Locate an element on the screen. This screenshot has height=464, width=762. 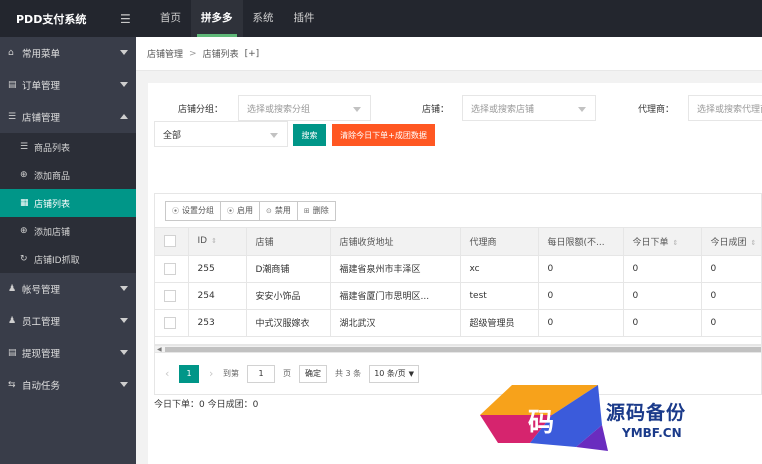
agent-select: 选择或搜索代理商 is located at coordinates (725, 108).